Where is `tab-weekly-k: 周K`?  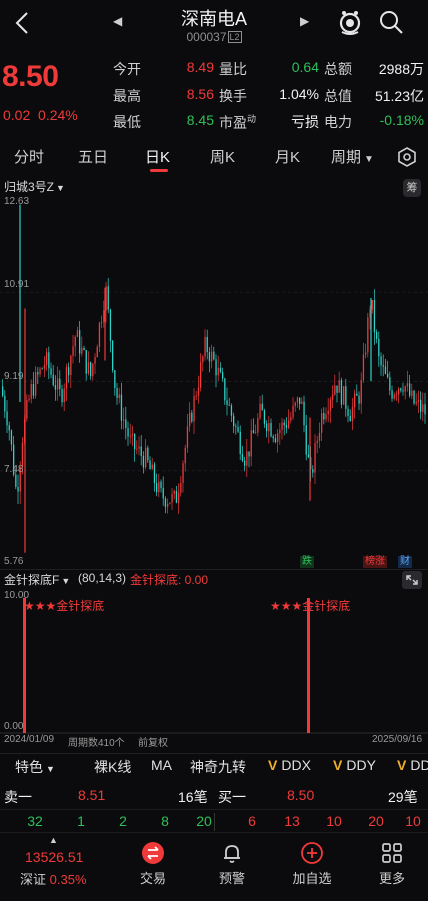 tab-weekly-k: 周K is located at coordinates (222, 156).